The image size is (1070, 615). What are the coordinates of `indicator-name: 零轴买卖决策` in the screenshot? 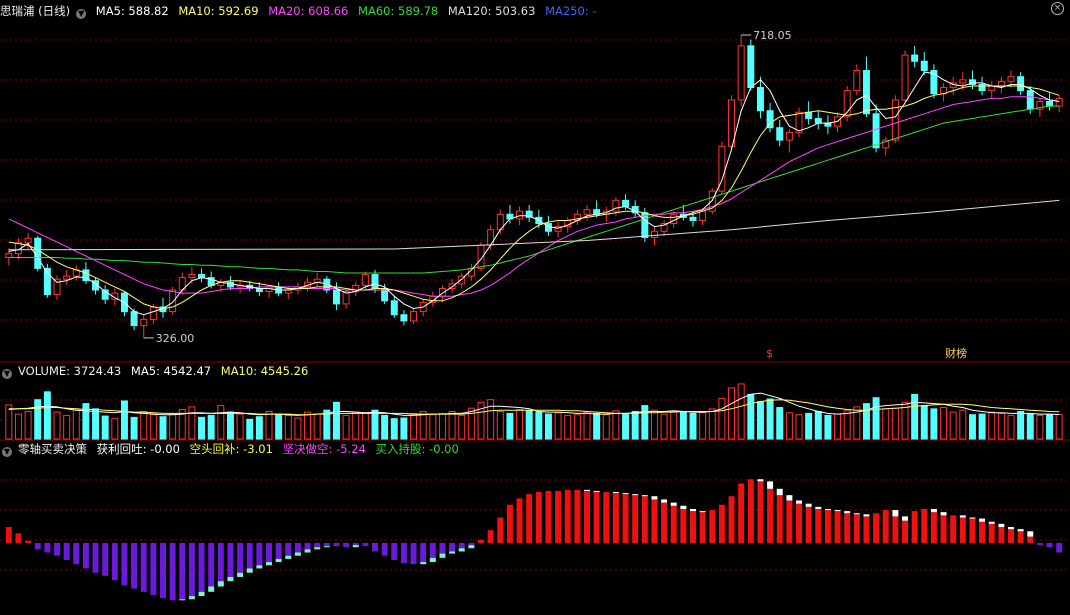 It's located at (52, 449).